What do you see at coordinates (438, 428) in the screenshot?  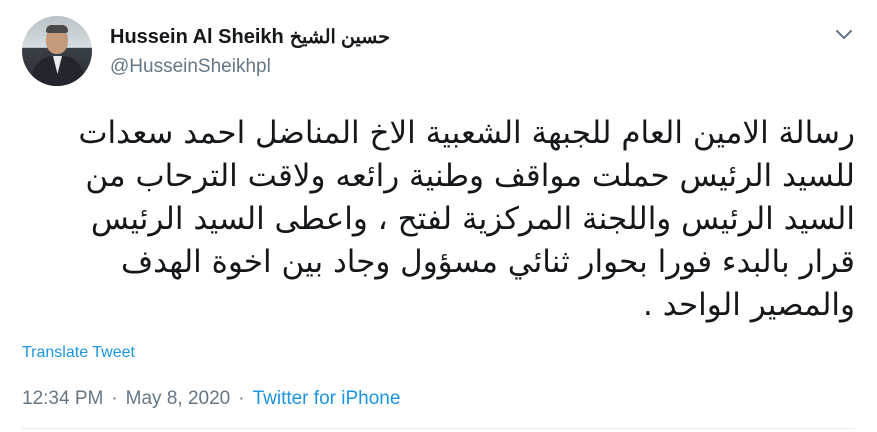 I see `divider` at bounding box center [438, 428].